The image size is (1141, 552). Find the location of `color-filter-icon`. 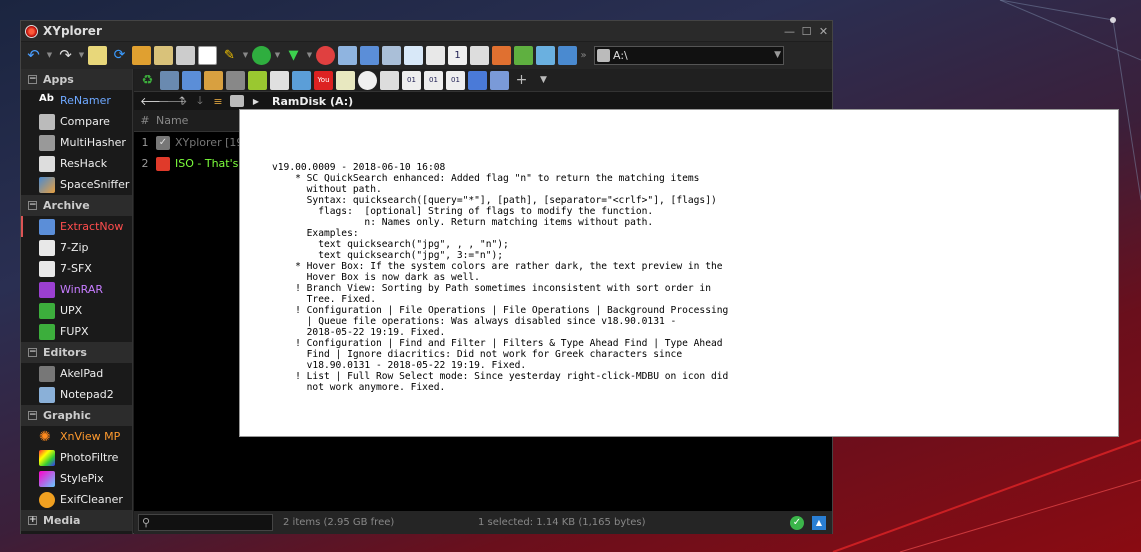

color-filter-icon is located at coordinates (207, 55).